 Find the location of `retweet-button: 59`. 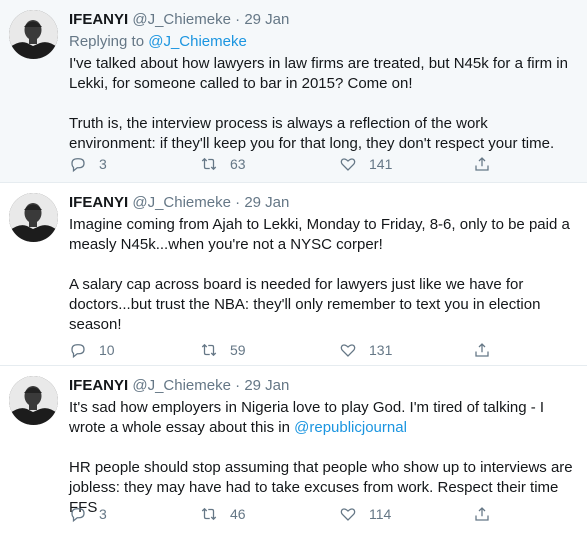

retweet-button: 59 is located at coordinates (223, 350).